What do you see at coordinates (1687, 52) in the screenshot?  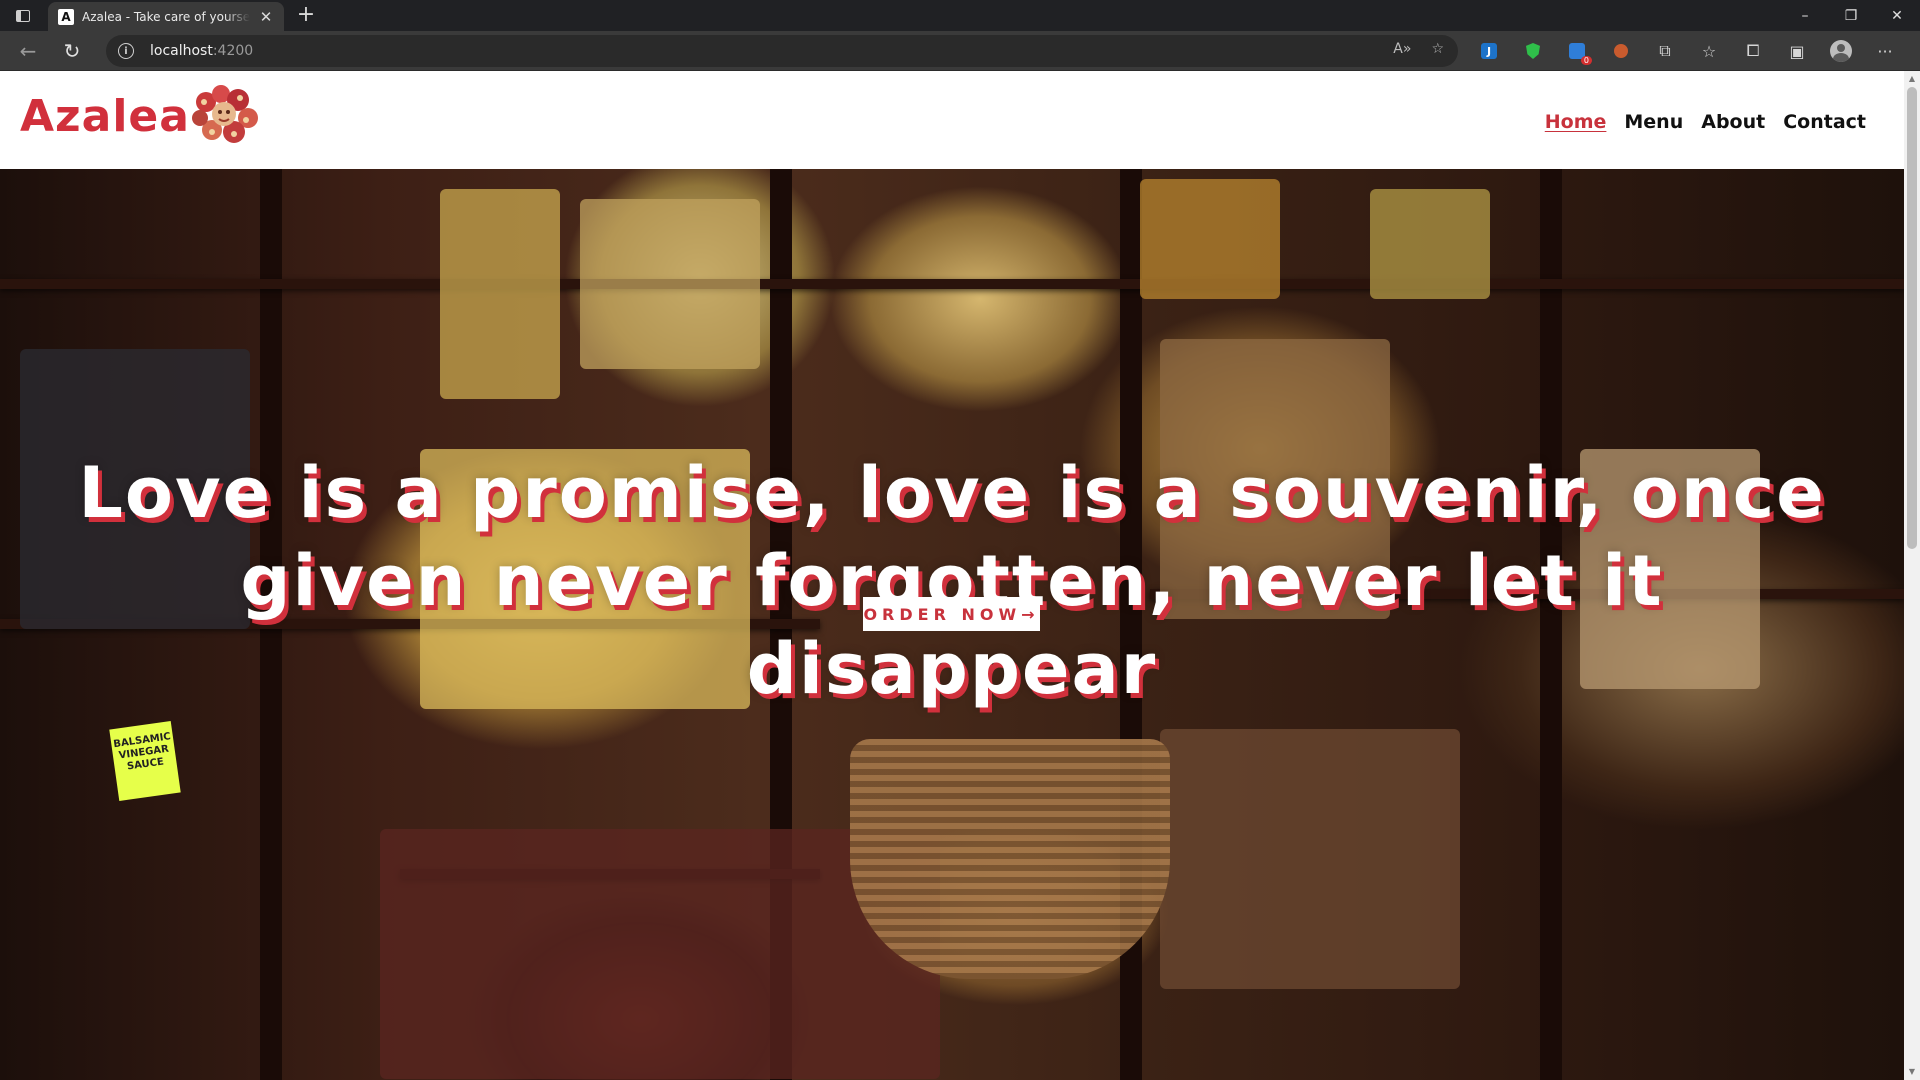 I see `extensions-row: J 0 ⧉ ☆ ⧠ ▣ ···` at bounding box center [1687, 52].